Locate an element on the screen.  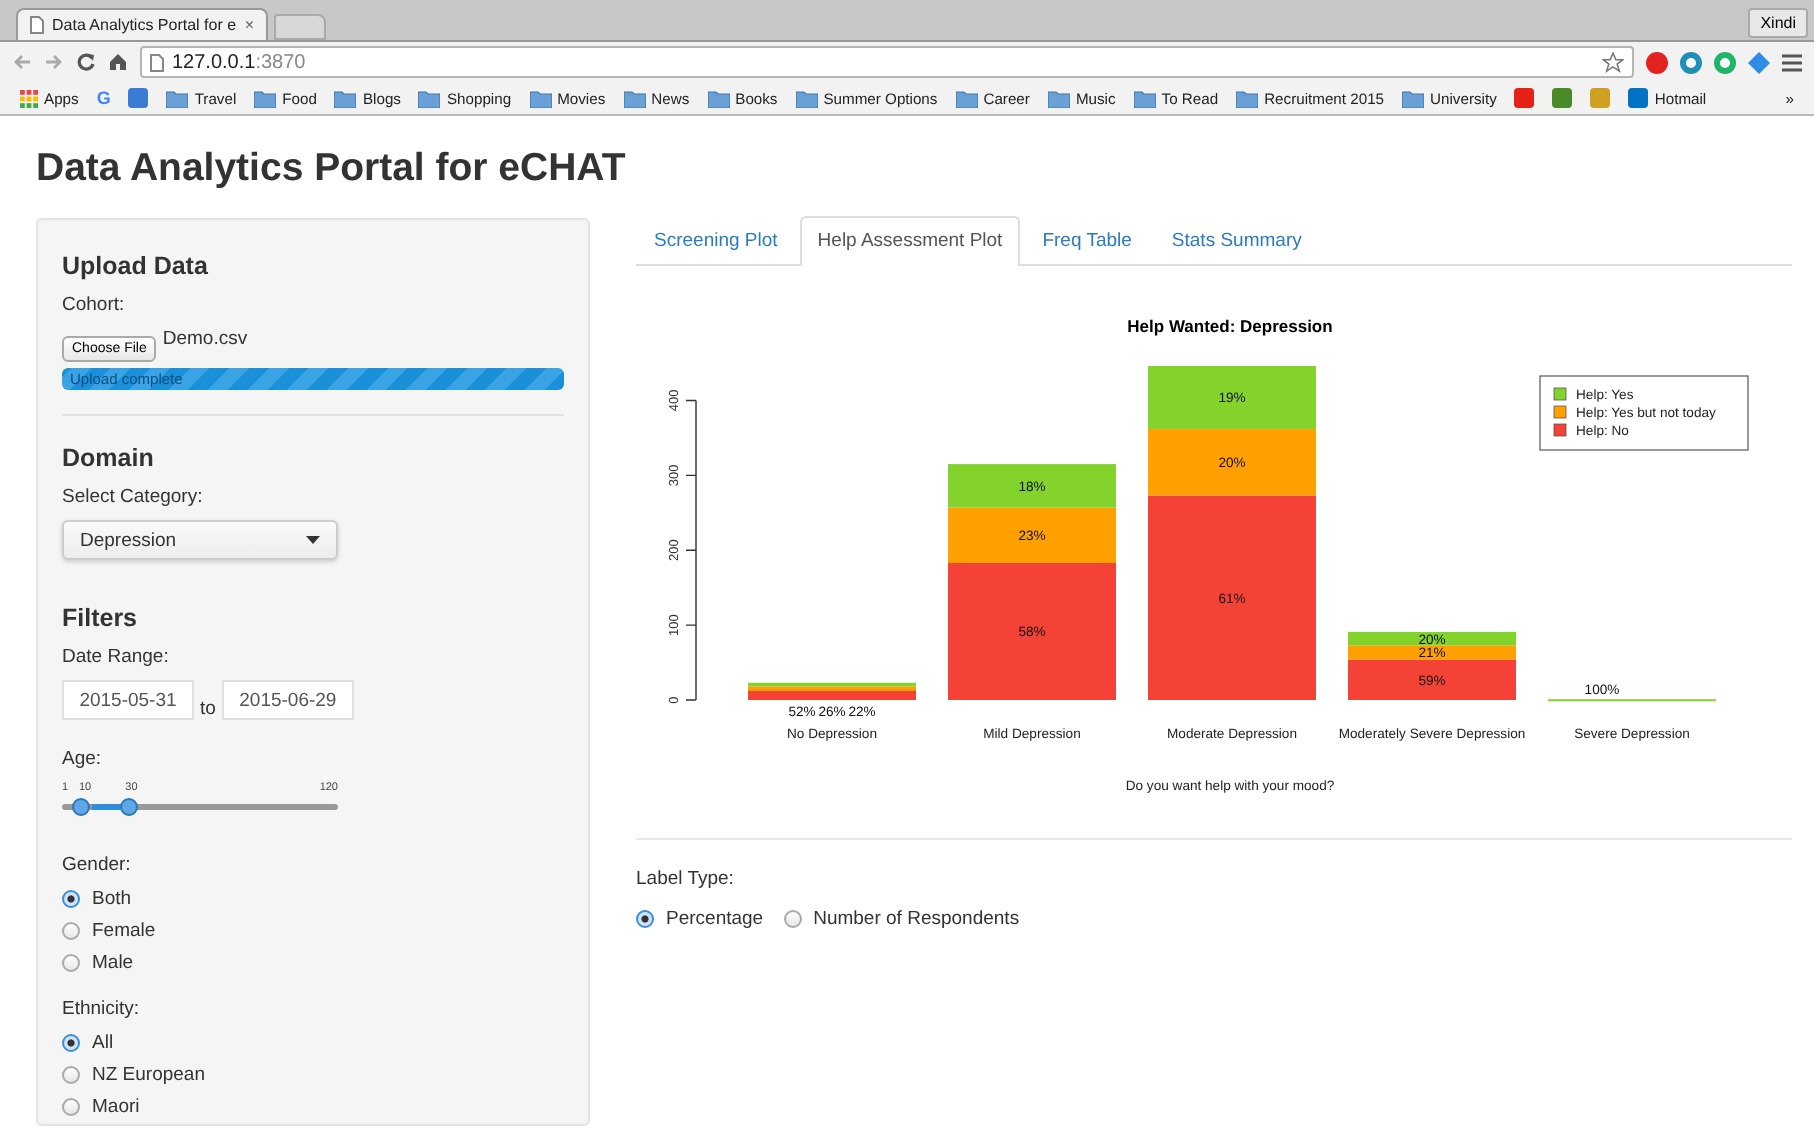
apps-grid-icon is located at coordinates (29, 98).